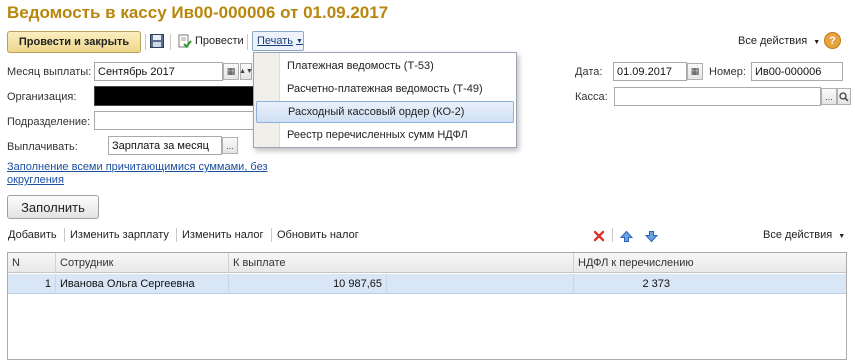 Image resolution: width=855 pixels, height=360 pixels. What do you see at coordinates (223, 235) in the screenshot?
I see `change-tax-button: Изменить налог` at bounding box center [223, 235].